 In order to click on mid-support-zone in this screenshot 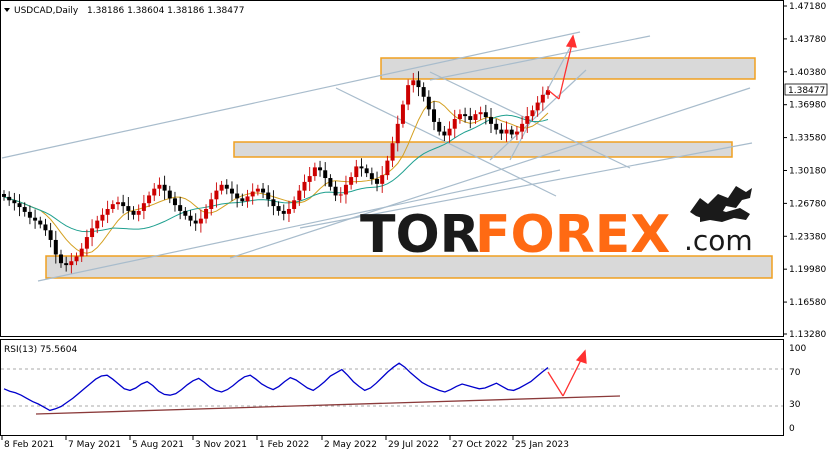, I will do `click(483, 149)`.